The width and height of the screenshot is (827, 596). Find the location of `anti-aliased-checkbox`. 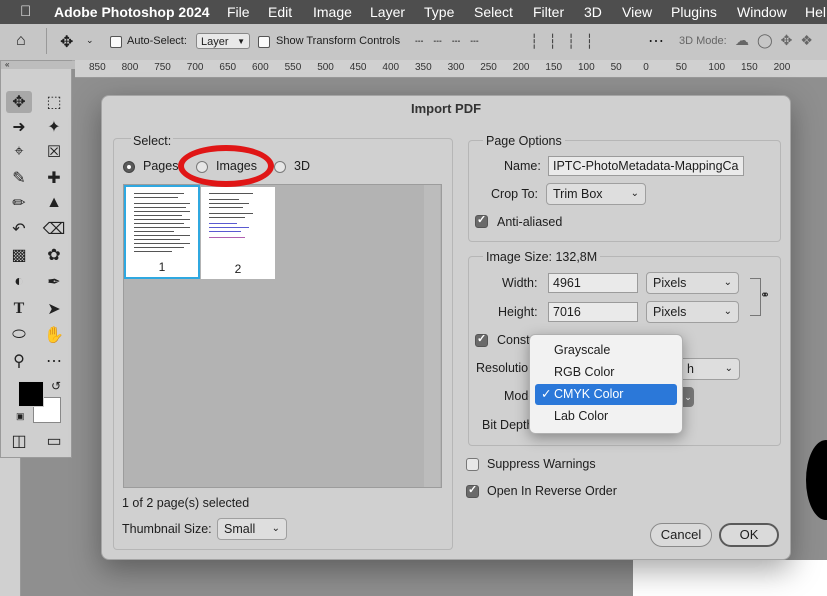

anti-aliased-checkbox is located at coordinates (481, 220).